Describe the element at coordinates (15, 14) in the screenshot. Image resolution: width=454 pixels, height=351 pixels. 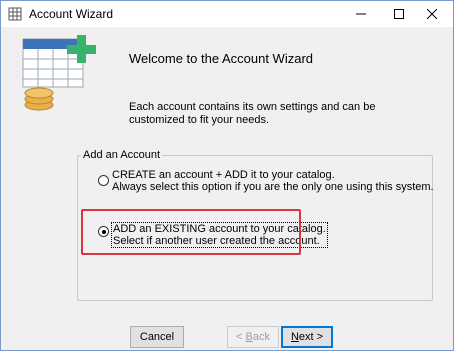
I see `app-icon` at that location.